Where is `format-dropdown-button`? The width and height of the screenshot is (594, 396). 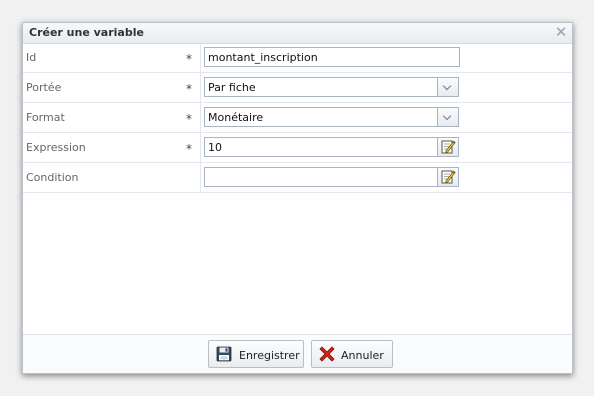
format-dropdown-button is located at coordinates (447, 117).